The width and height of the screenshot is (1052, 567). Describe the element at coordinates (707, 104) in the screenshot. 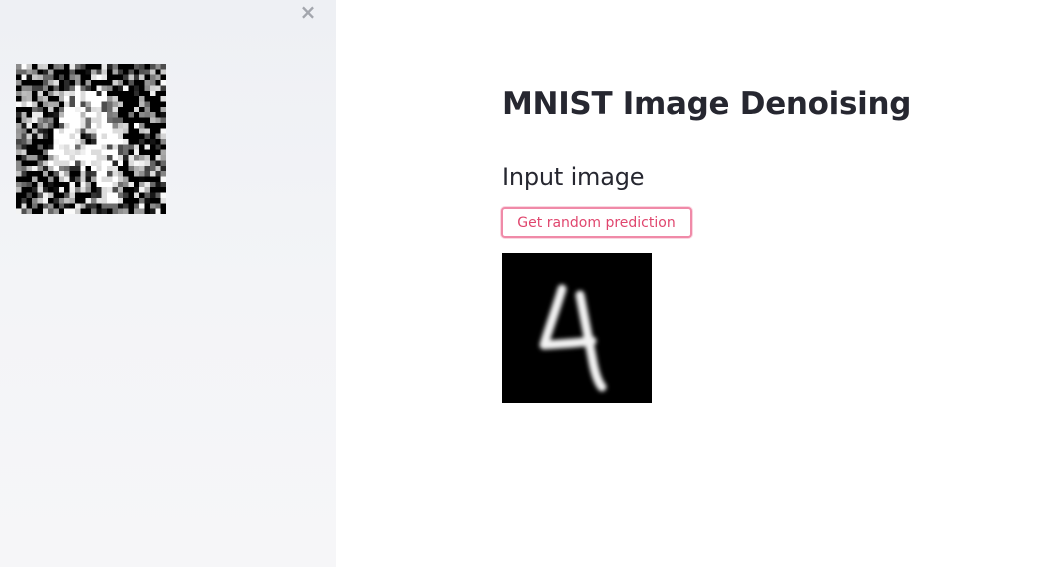

I see `page-title: MNIST Image Denoising` at that location.